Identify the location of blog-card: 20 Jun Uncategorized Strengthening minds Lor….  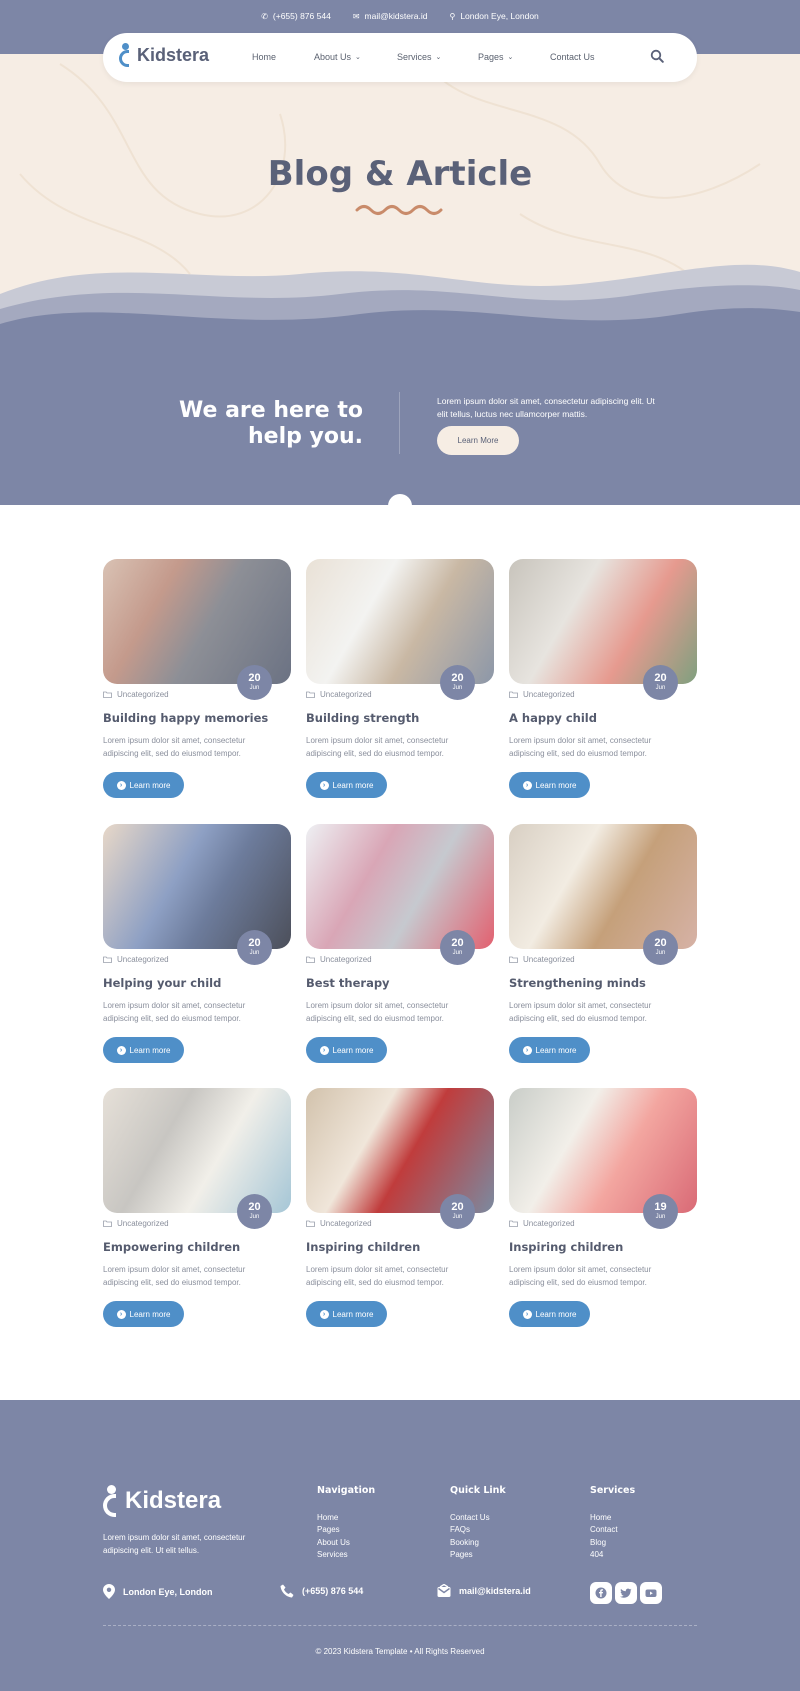
(603, 949).